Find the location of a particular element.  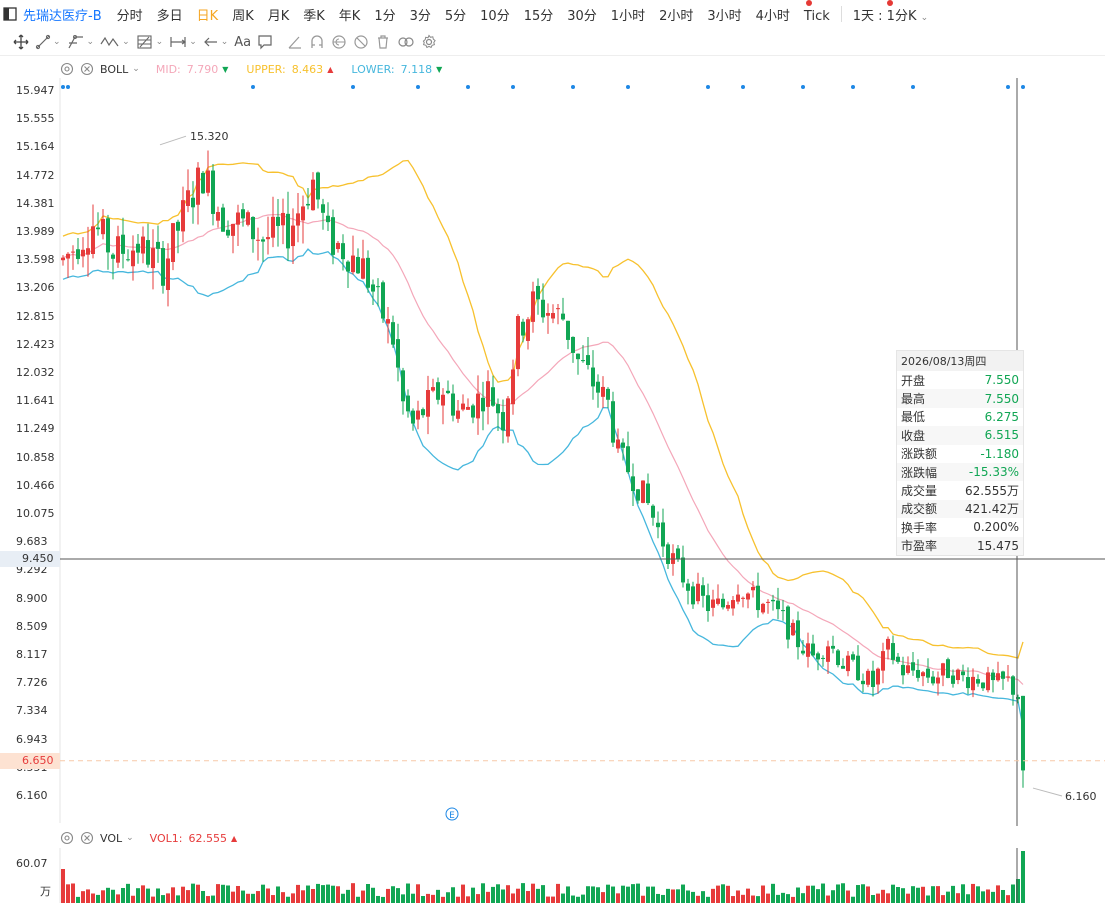

period-tab: 3小时 is located at coordinates (724, 16).